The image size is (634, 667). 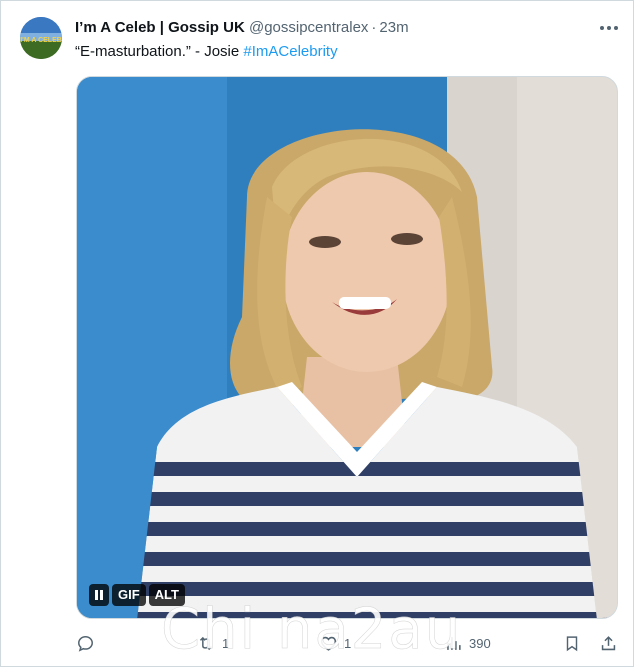 I want to click on reply-icon, so click(x=85, y=643).